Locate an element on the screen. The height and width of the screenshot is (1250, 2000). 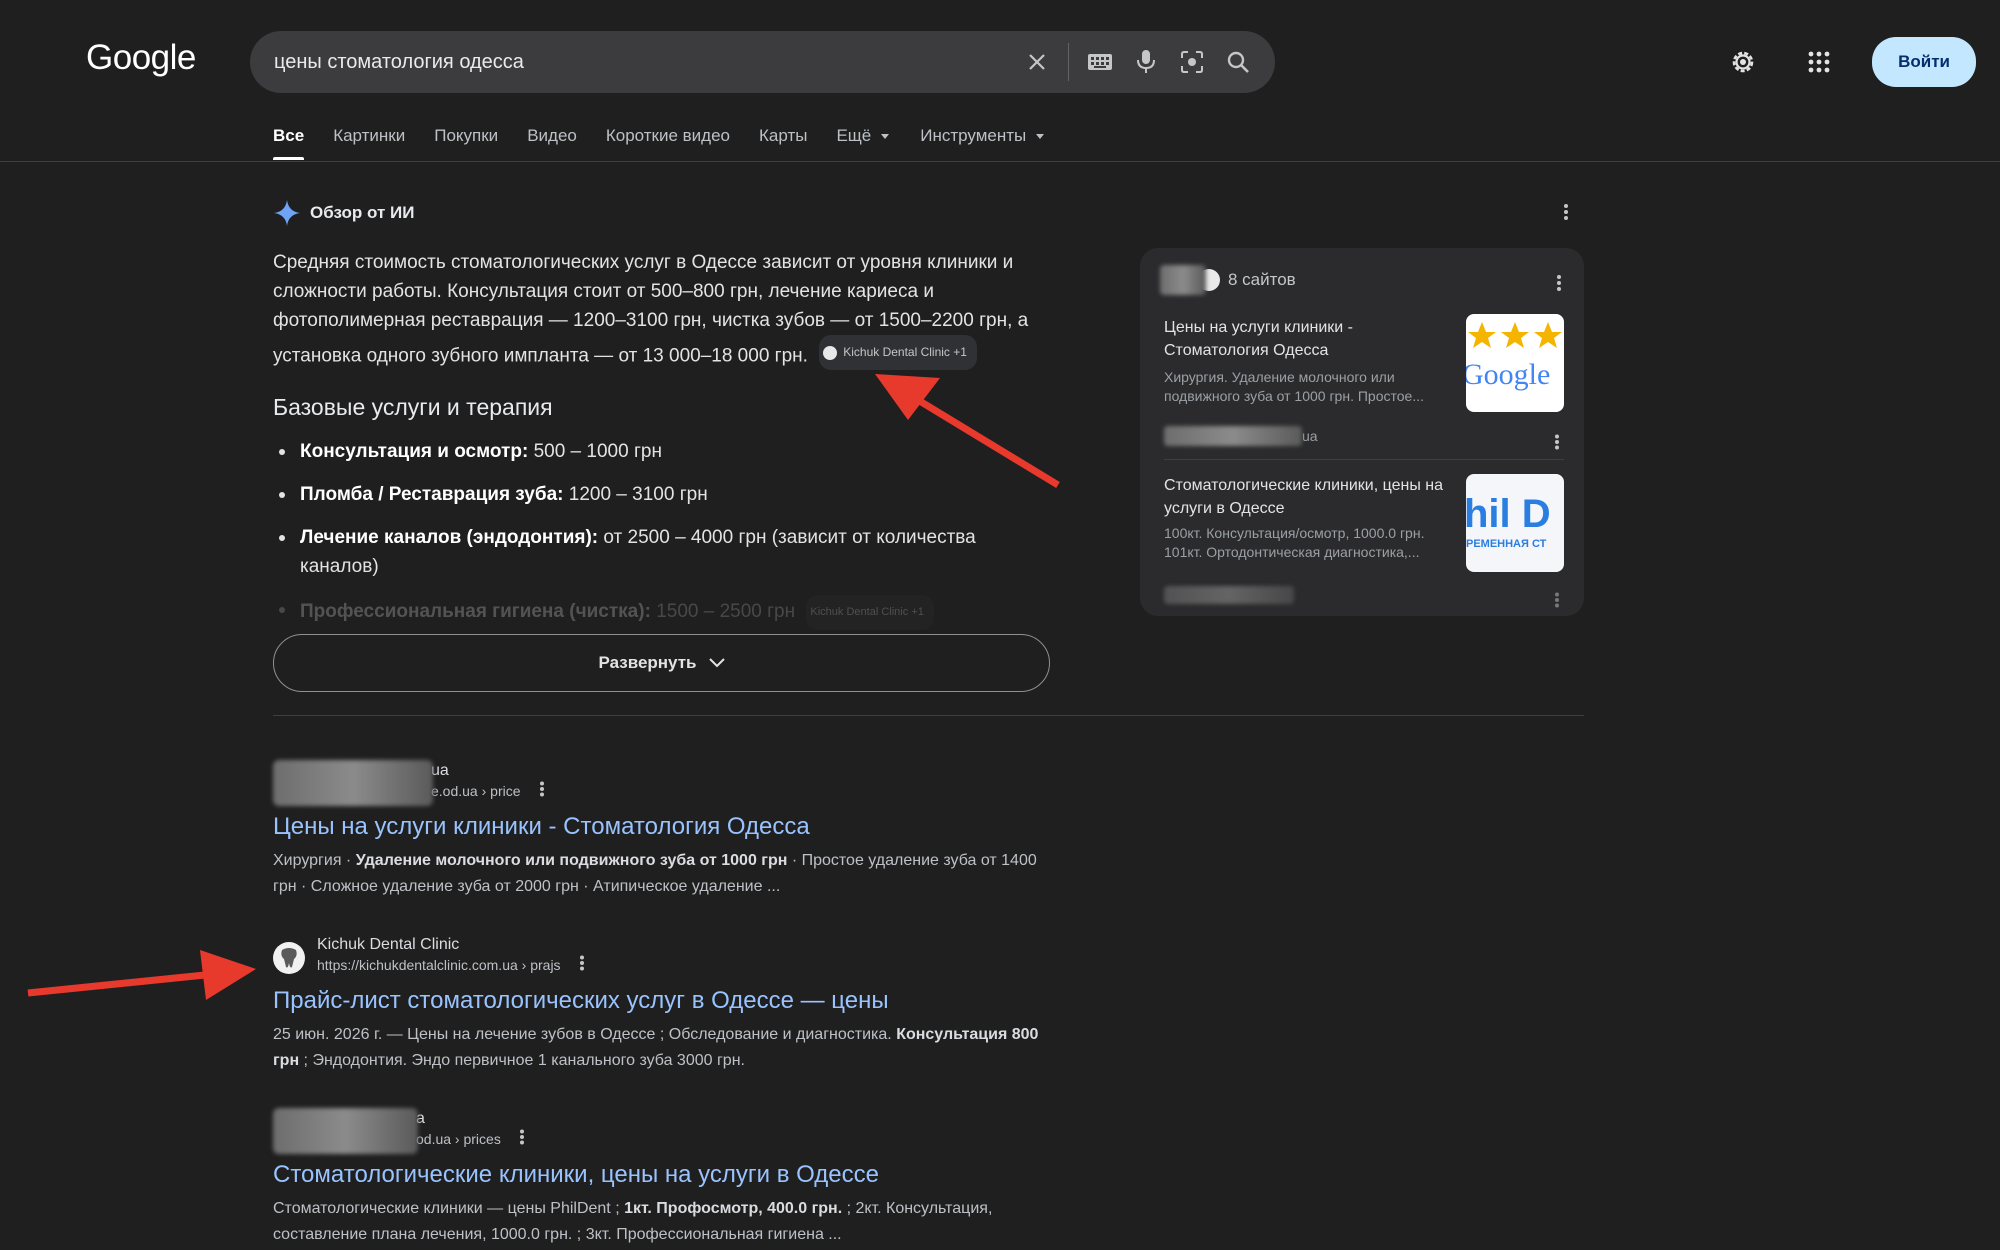
panel-more-options-icon is located at coordinates (1559, 285).